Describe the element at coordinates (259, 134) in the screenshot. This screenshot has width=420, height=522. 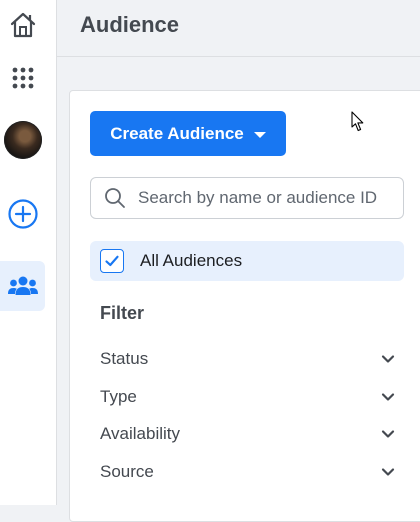
I see `caret-down-icon` at that location.